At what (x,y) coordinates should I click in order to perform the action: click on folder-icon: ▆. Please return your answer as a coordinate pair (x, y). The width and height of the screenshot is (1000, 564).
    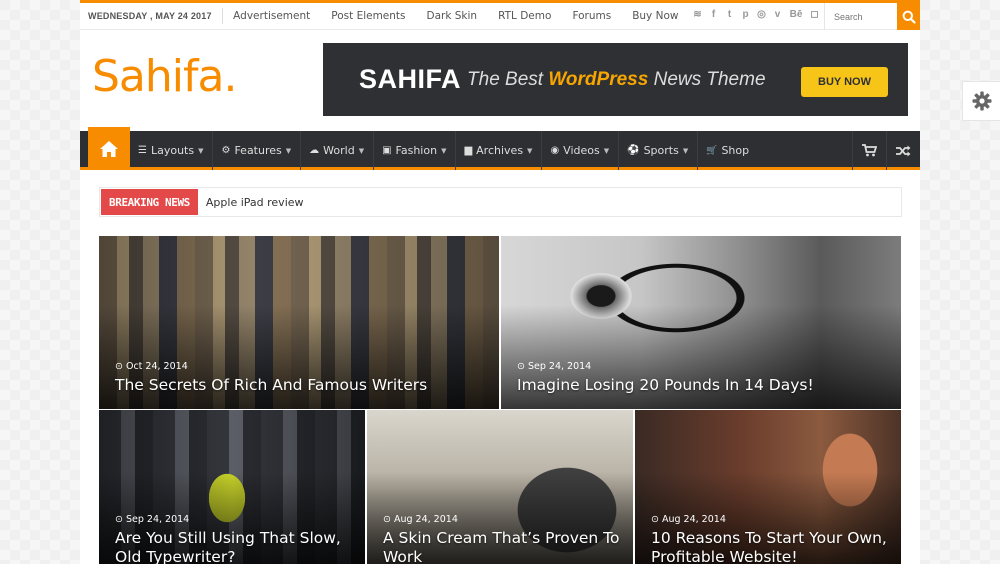
    Looking at the image, I should click on (468, 150).